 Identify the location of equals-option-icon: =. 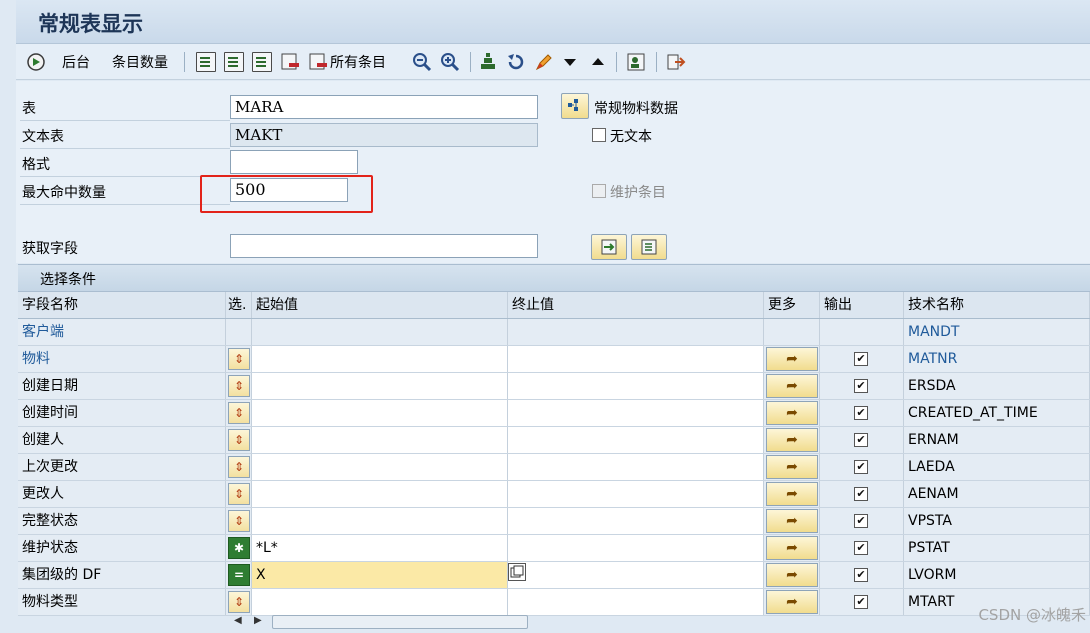
(239, 575).